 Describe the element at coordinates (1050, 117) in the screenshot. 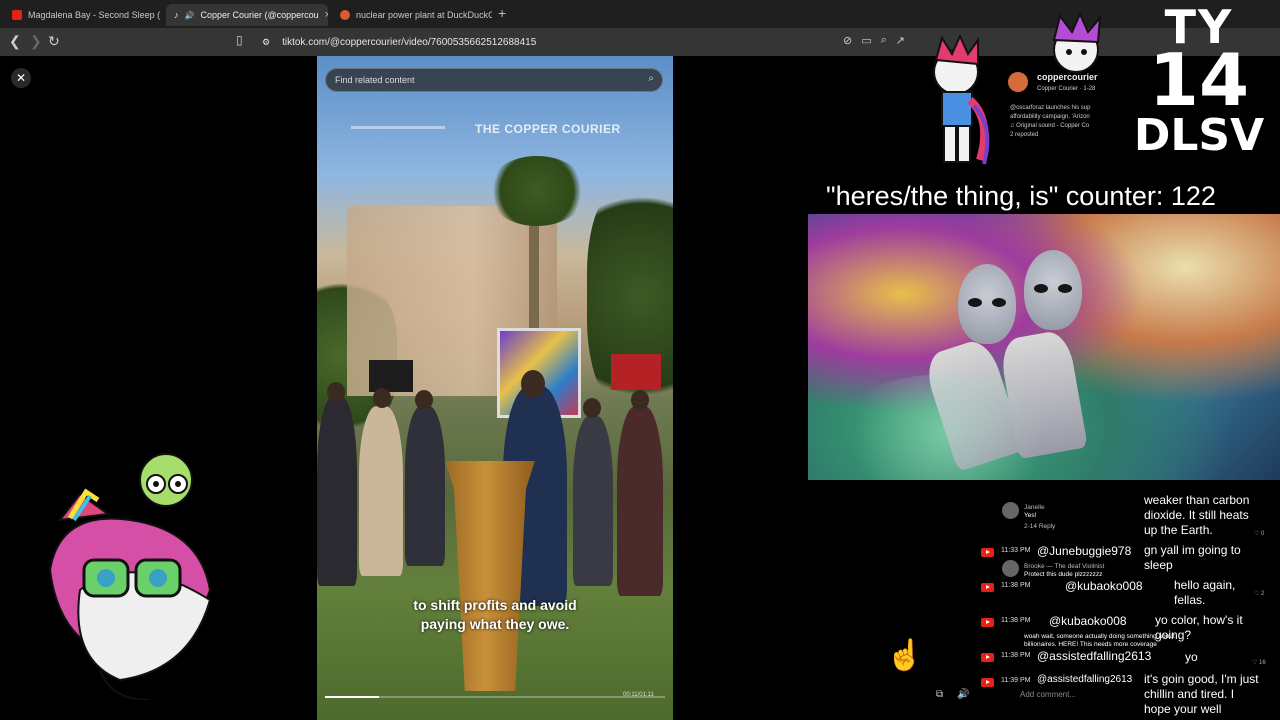

I see `desc-line: affordability campaign, 'Arizon` at that location.